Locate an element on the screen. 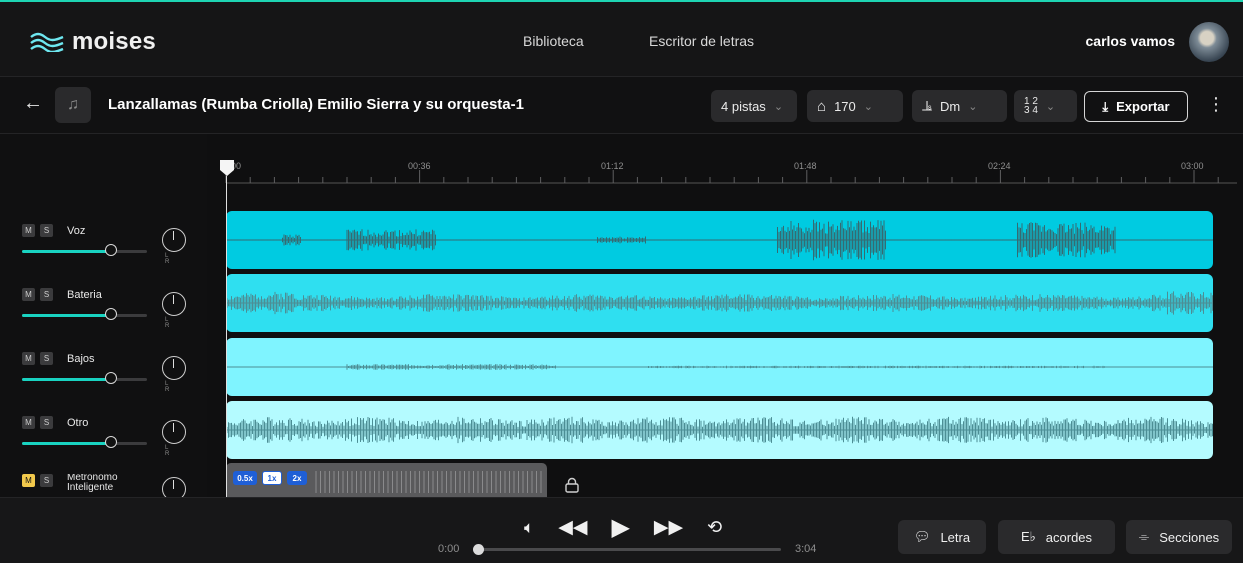 Image resolution: width=1243 pixels, height=563 pixels. track-name: Voz is located at coordinates (76, 231).